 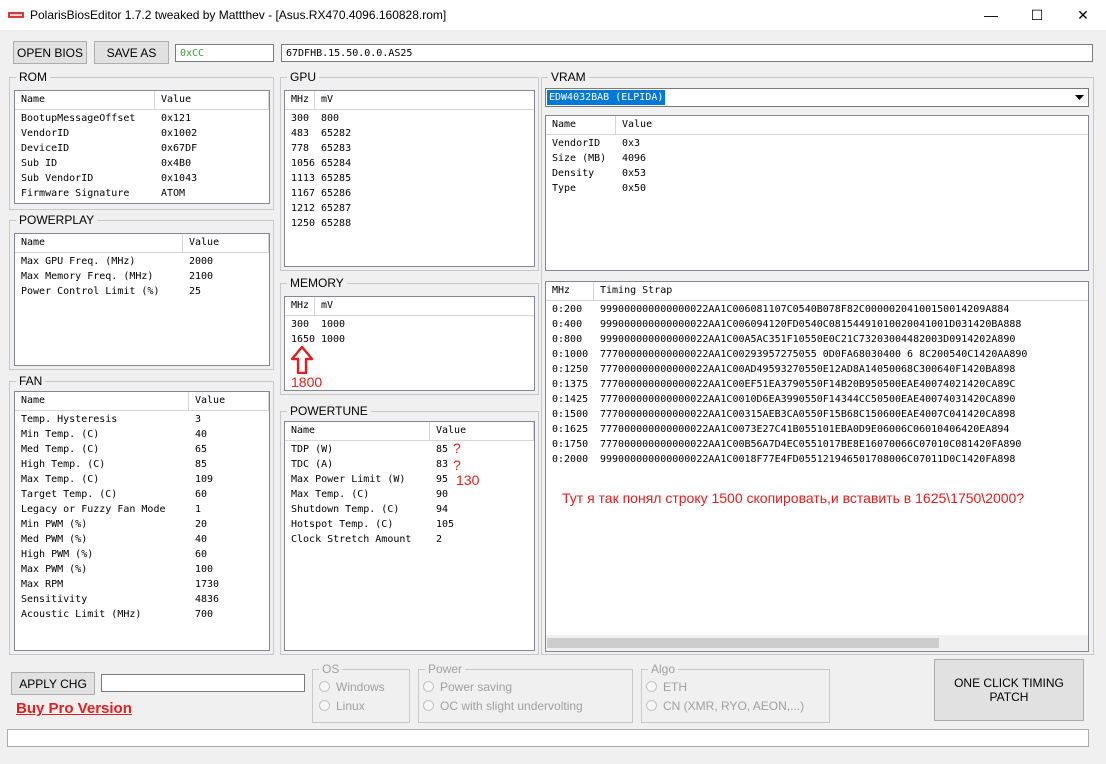 I want to click on rom-row: DeviceID 0x67DF, so click(x=142, y=148).